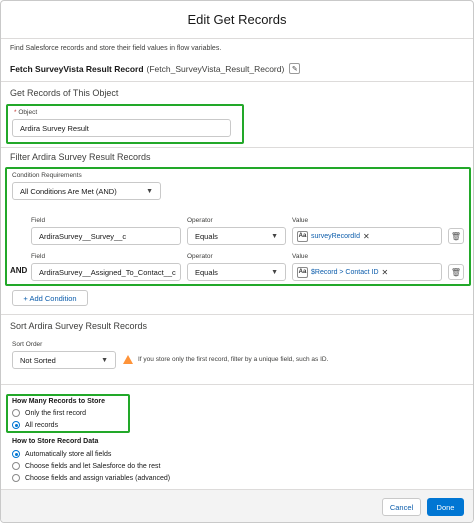 This screenshot has width=474, height=523. I want to click on filter-field-input: ArdiraSurvey__Survey__c, so click(106, 236).